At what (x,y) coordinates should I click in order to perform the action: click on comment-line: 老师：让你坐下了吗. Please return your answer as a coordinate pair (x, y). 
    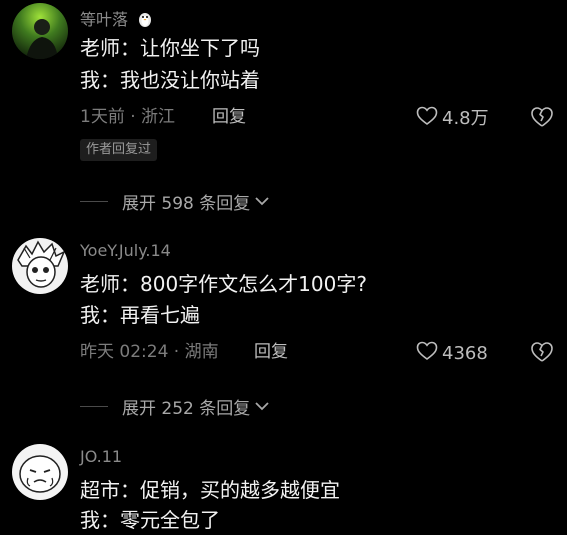
    Looking at the image, I should click on (170, 48).